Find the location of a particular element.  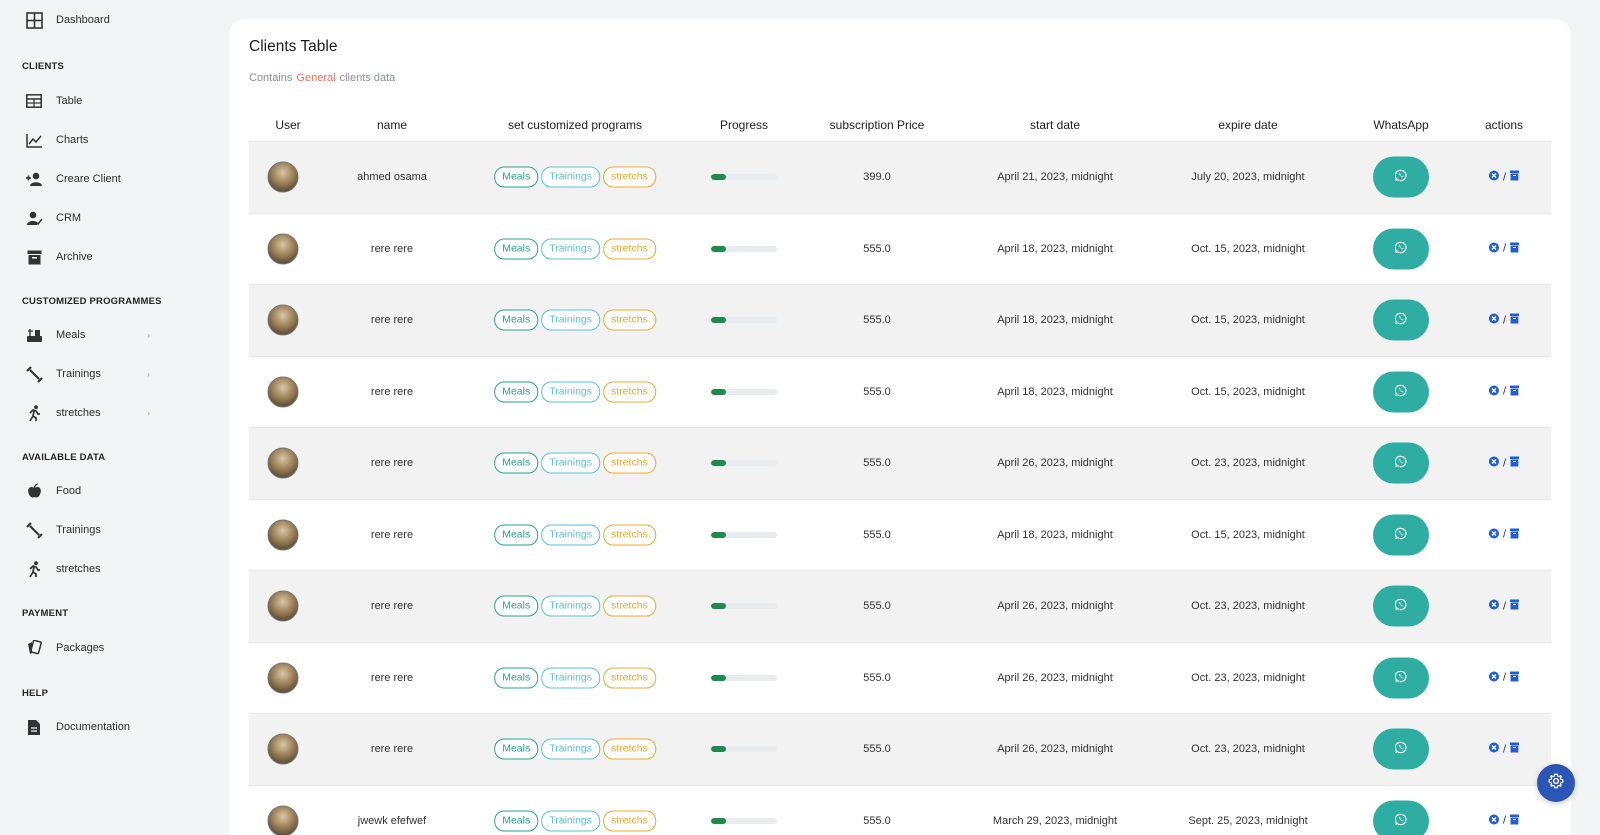

sidebar-item-label: Charts is located at coordinates (72, 140).